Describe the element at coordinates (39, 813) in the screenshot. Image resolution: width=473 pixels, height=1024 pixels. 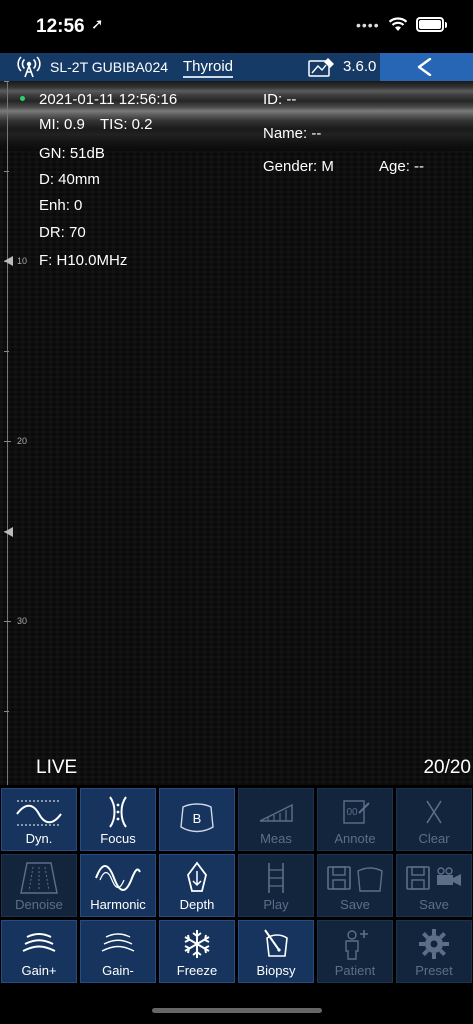
I see `dynamic-range-icon` at that location.